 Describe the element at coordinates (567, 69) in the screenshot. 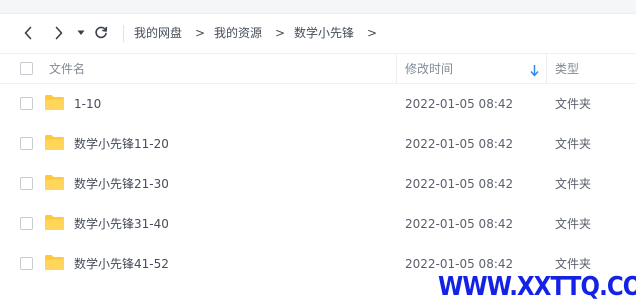

I see `column-header-type: 类型` at that location.